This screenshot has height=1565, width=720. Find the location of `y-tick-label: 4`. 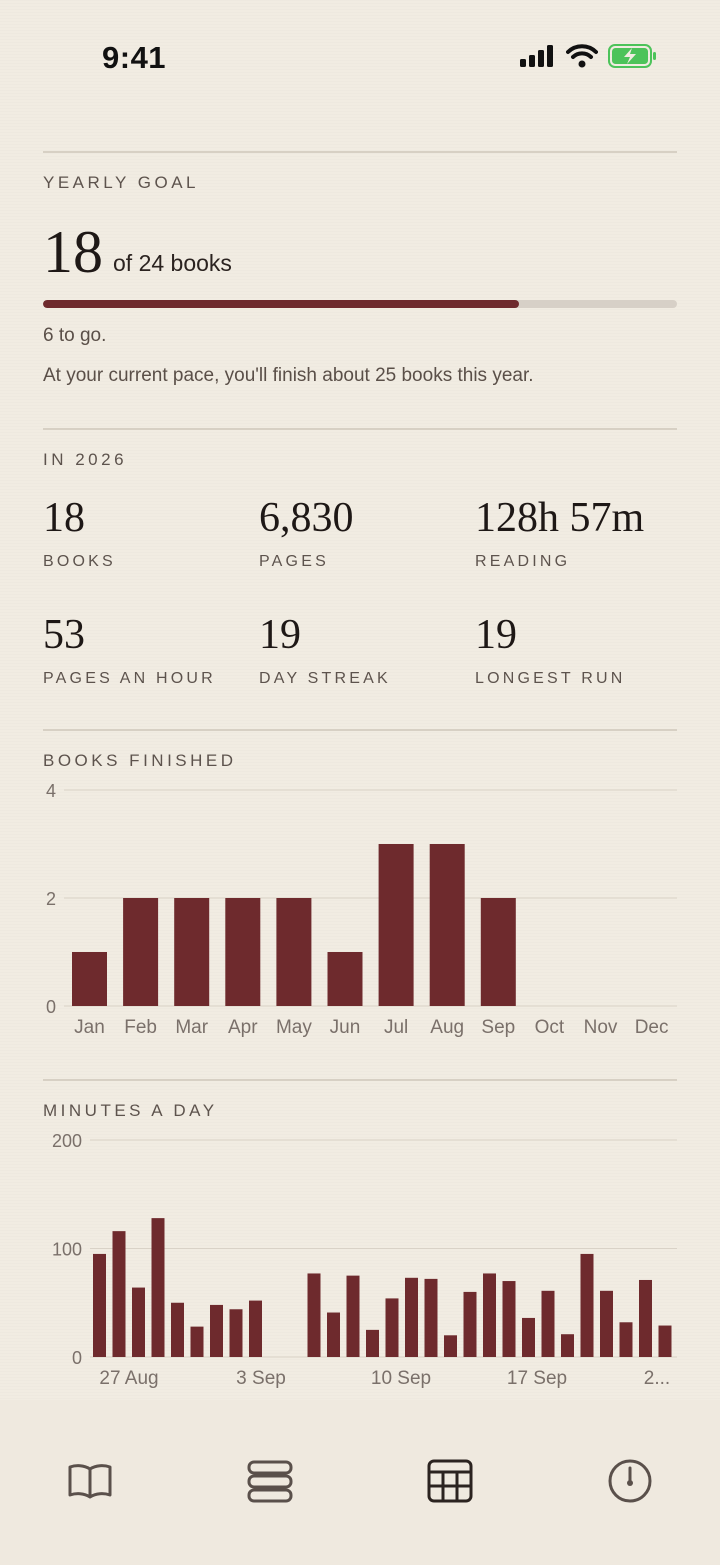

y-tick-label: 4 is located at coordinates (51, 791).